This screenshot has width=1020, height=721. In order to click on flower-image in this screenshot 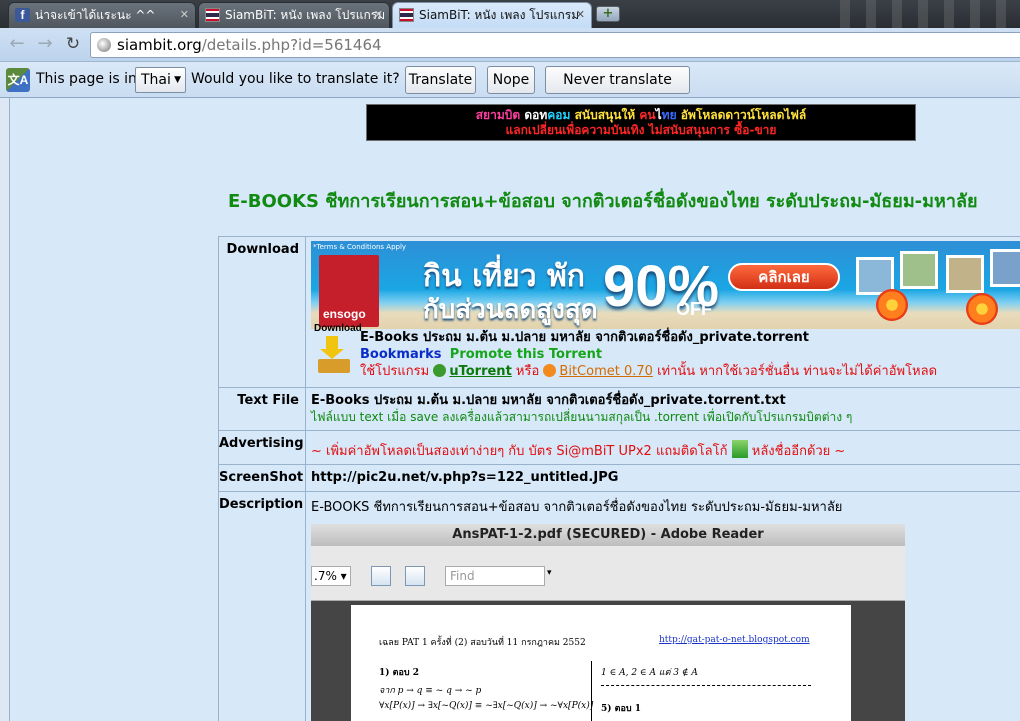, I will do `click(982, 309)`.